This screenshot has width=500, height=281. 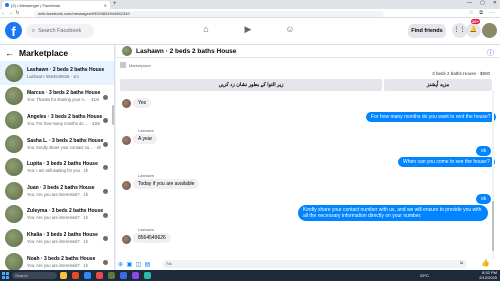 I want to click on seen-avatar, so click(x=105, y=262).